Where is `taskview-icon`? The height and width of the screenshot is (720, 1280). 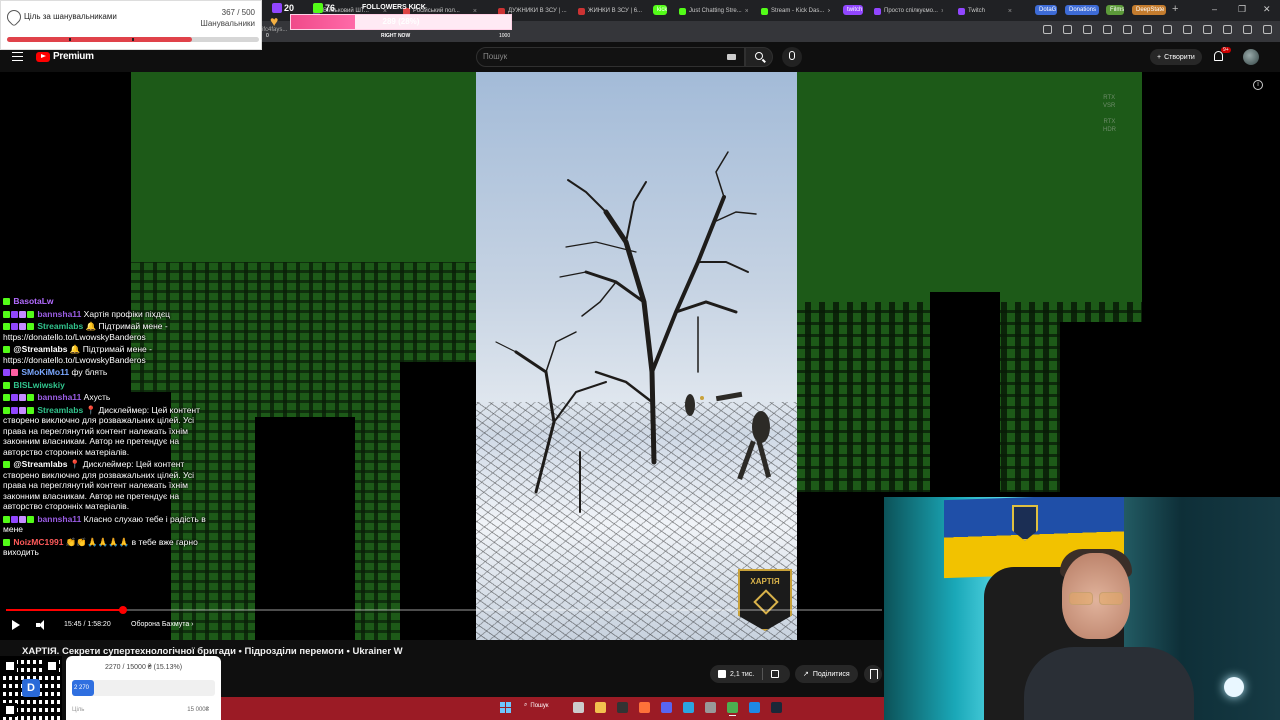 taskview-icon is located at coordinates (578, 707).